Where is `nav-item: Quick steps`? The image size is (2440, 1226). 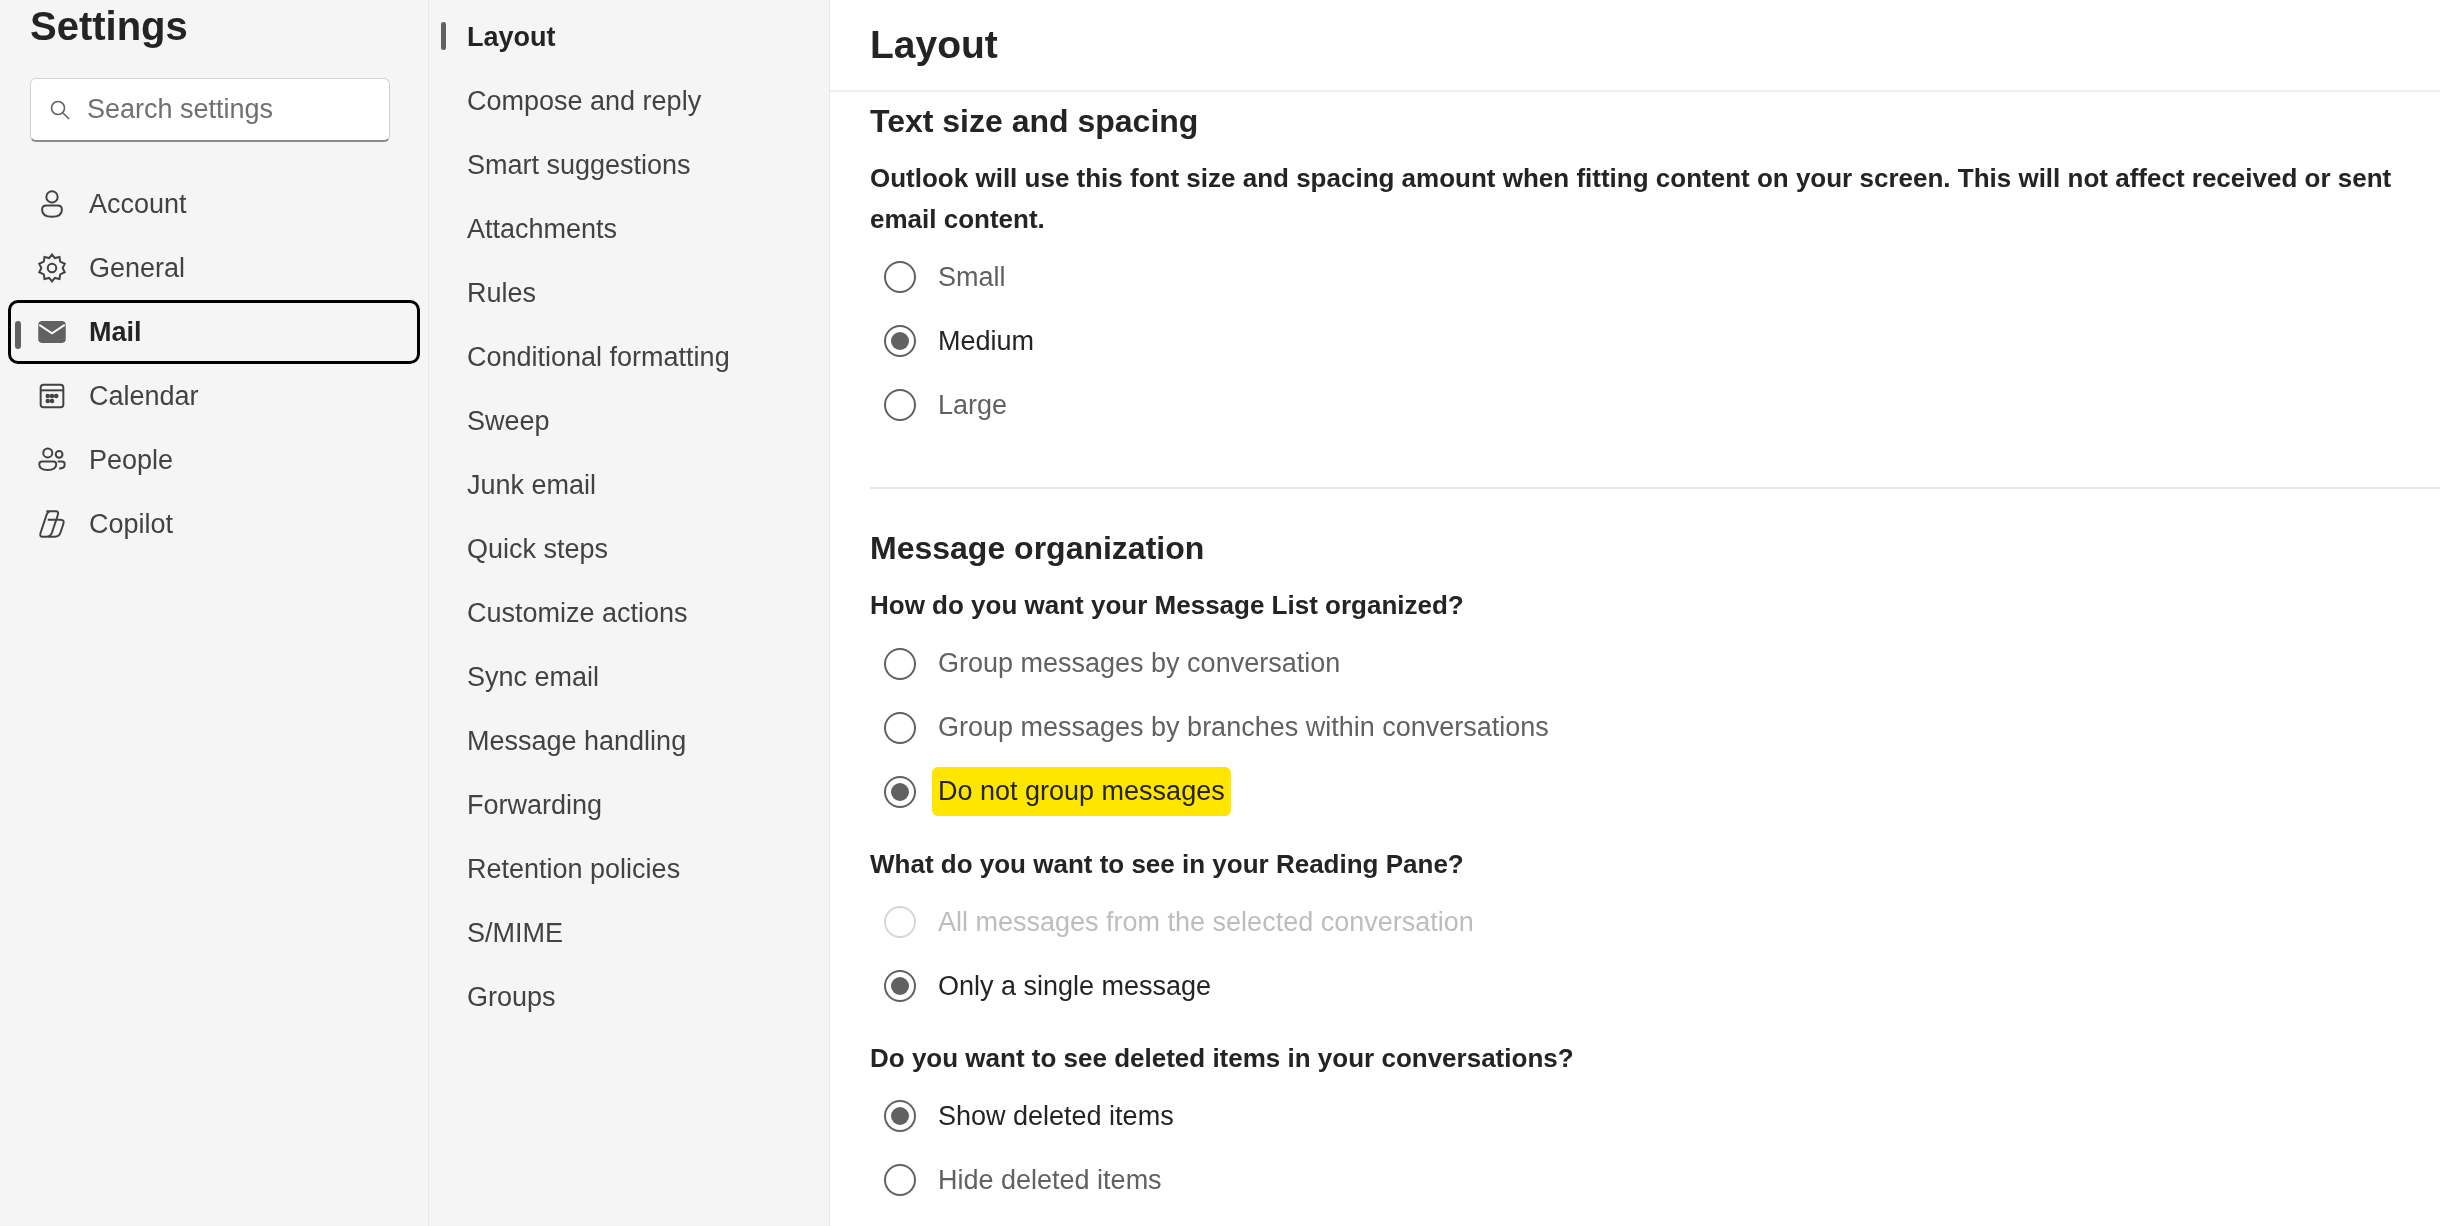
nav-item: Quick steps is located at coordinates (629, 548).